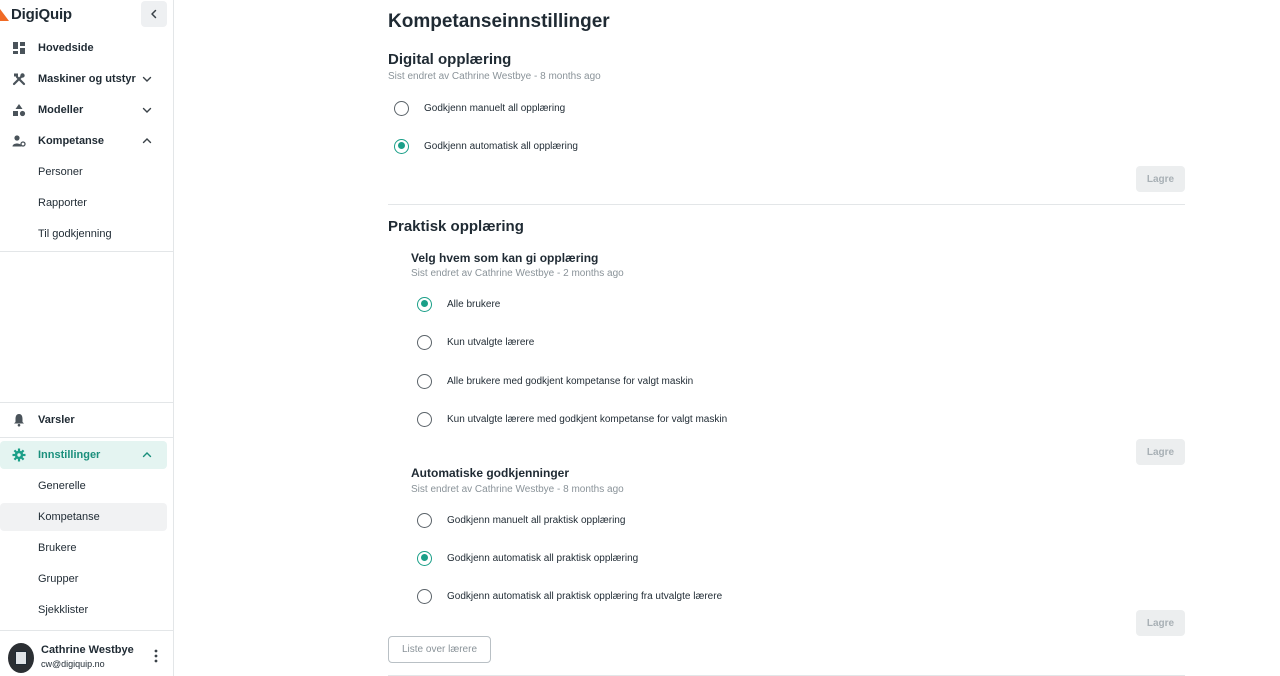 The width and height of the screenshot is (1280, 676). I want to click on sidebar-subitem-grupper: Grupper, so click(83, 579).